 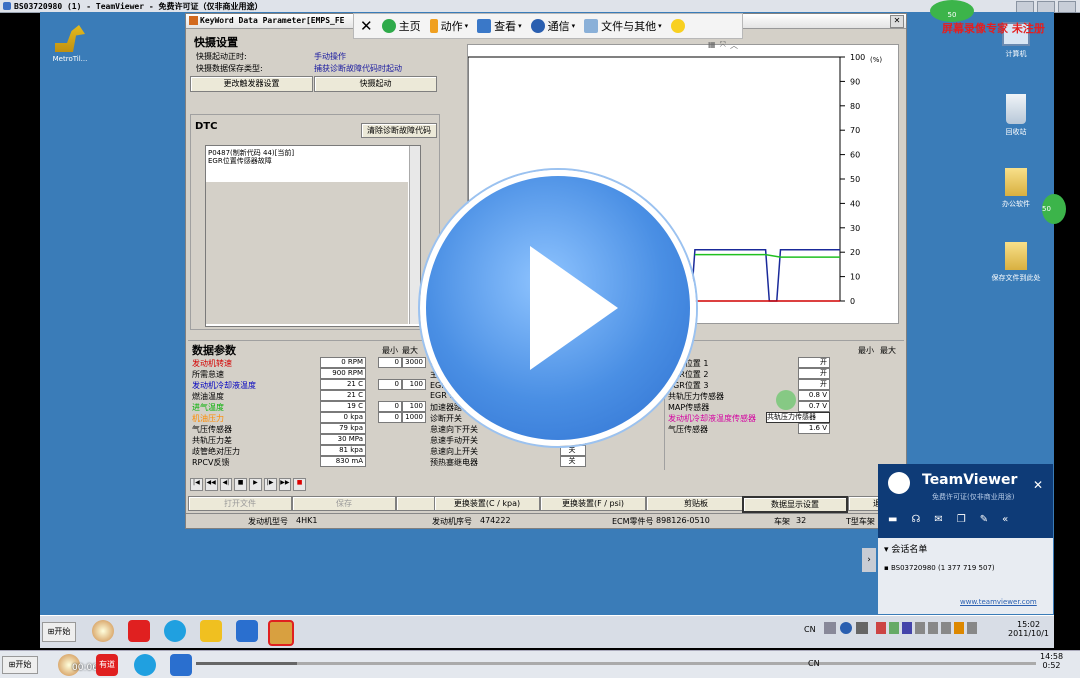 I want to click on phone-icon, so click(x=537, y=26).